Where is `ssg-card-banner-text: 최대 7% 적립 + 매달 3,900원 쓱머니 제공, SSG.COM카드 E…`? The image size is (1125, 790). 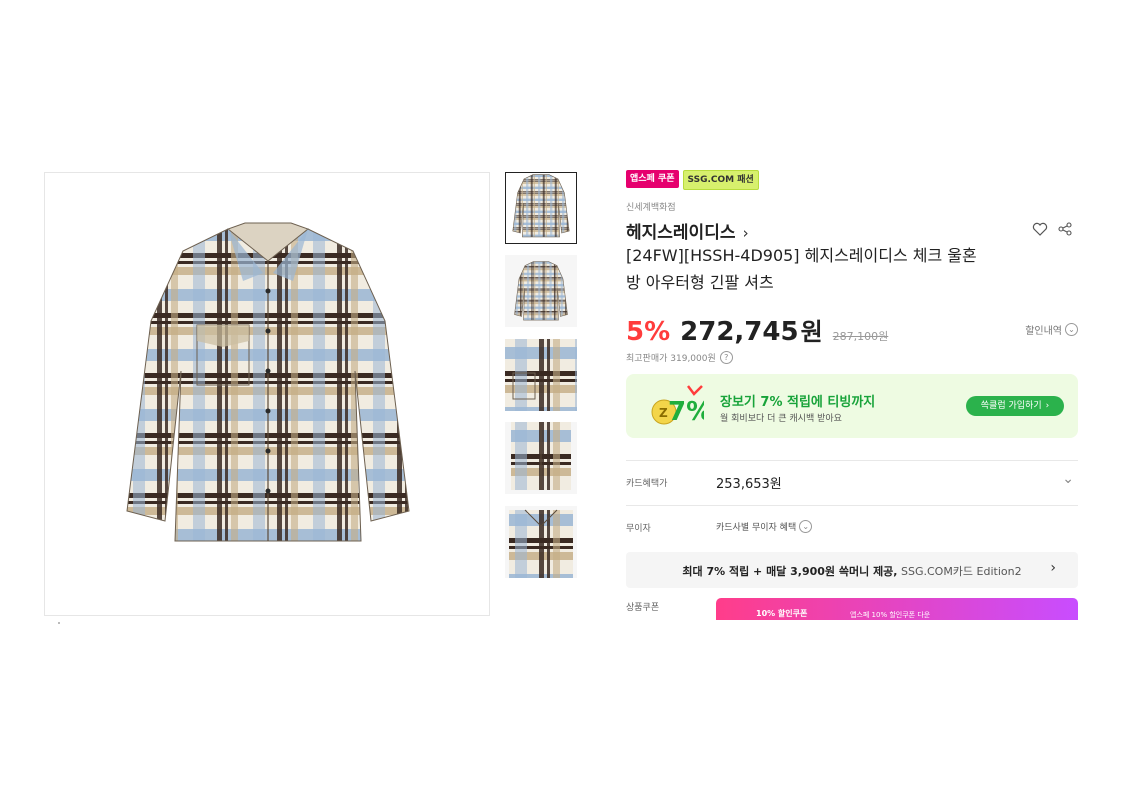
ssg-card-banner-text: 최대 7% 적립 + 매달 3,900원 쓱머니 제공, SSG.COM카드 E… is located at coordinates (852, 571).